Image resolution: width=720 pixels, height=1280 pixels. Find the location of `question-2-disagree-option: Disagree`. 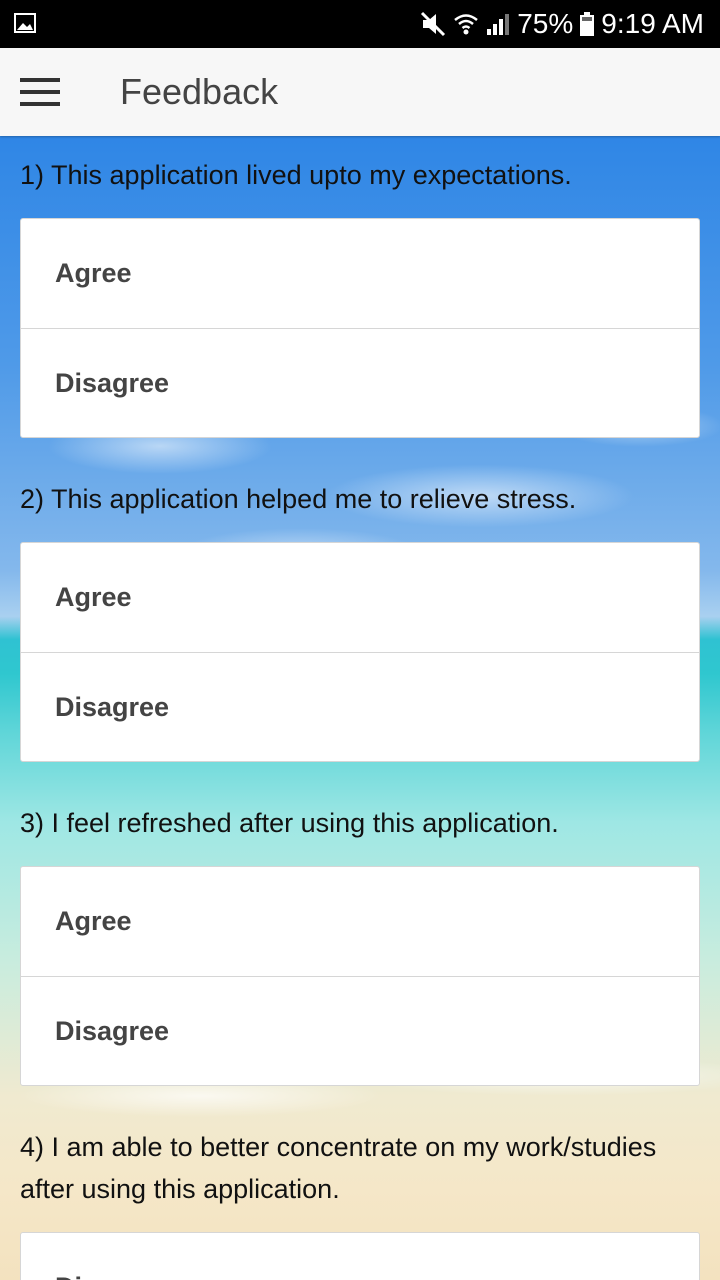

question-2-disagree-option: Disagree is located at coordinates (360, 706).